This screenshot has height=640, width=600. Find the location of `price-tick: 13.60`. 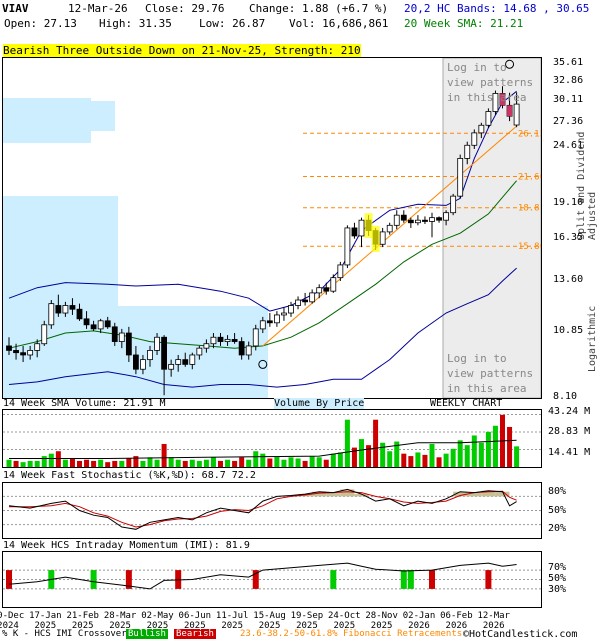

price-tick: 13.60 is located at coordinates (568, 279).